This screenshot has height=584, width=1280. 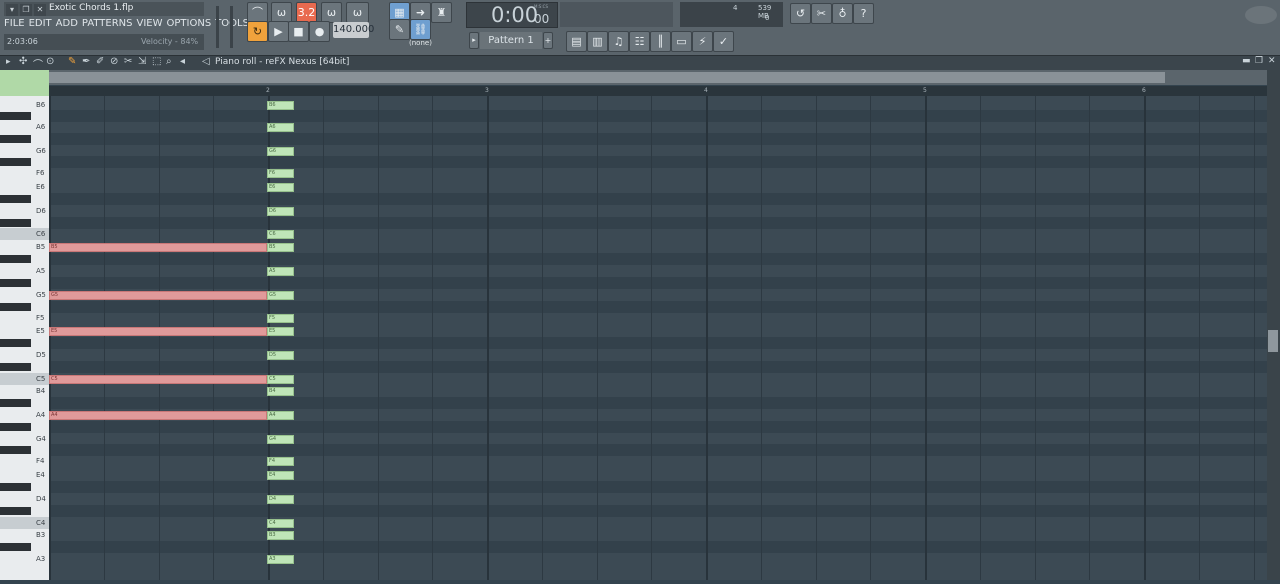 What do you see at coordinates (280, 523) in the screenshot?
I see `note-green: C4` at bounding box center [280, 523].